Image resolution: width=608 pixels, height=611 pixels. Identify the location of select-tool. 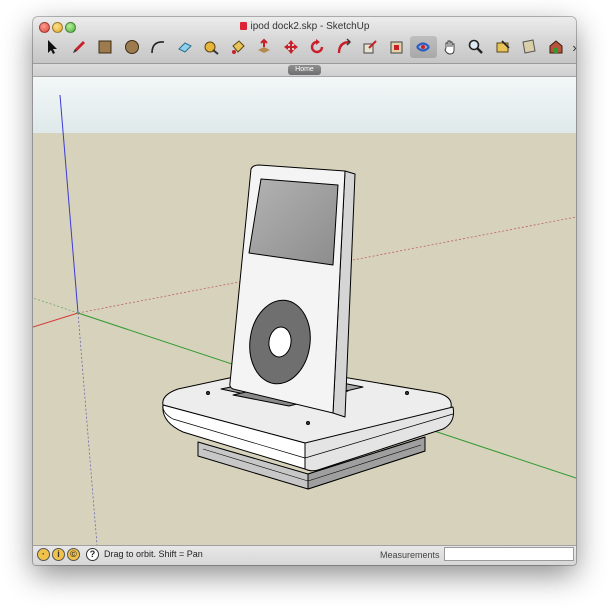
(52, 47).